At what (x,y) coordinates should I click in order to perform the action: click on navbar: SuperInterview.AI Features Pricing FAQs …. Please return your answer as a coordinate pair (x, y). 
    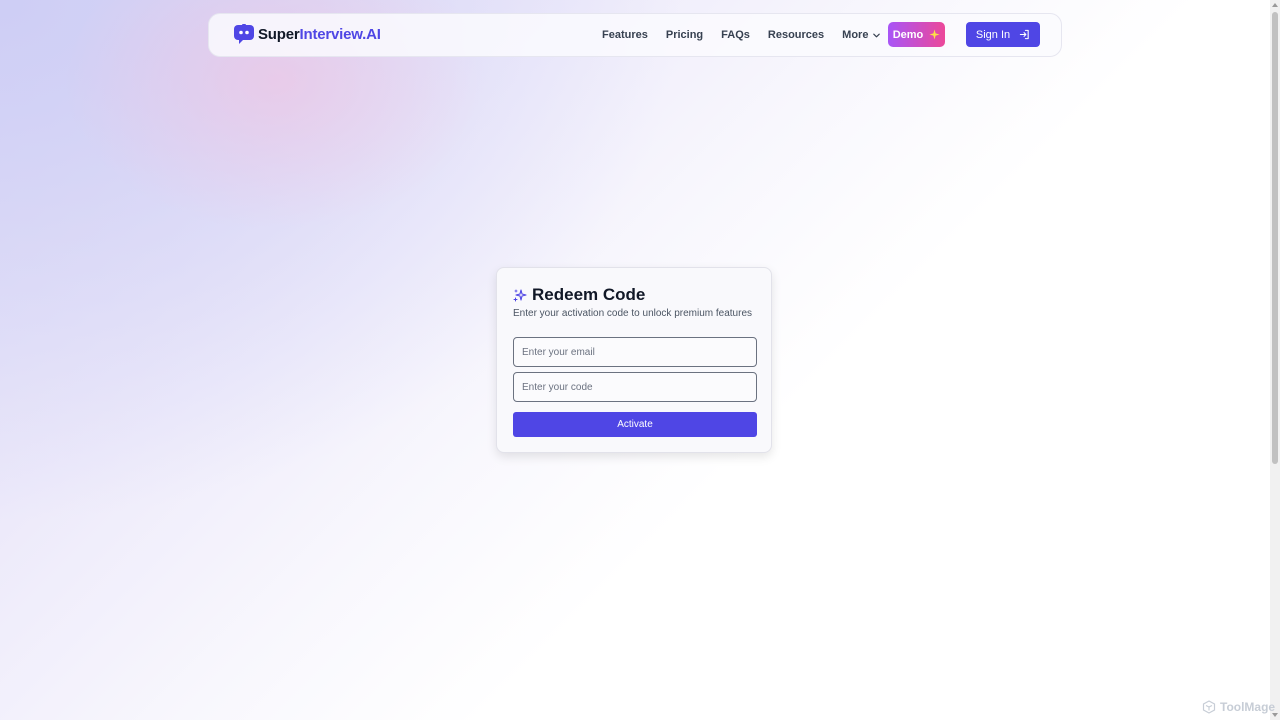
    Looking at the image, I should click on (635, 35).